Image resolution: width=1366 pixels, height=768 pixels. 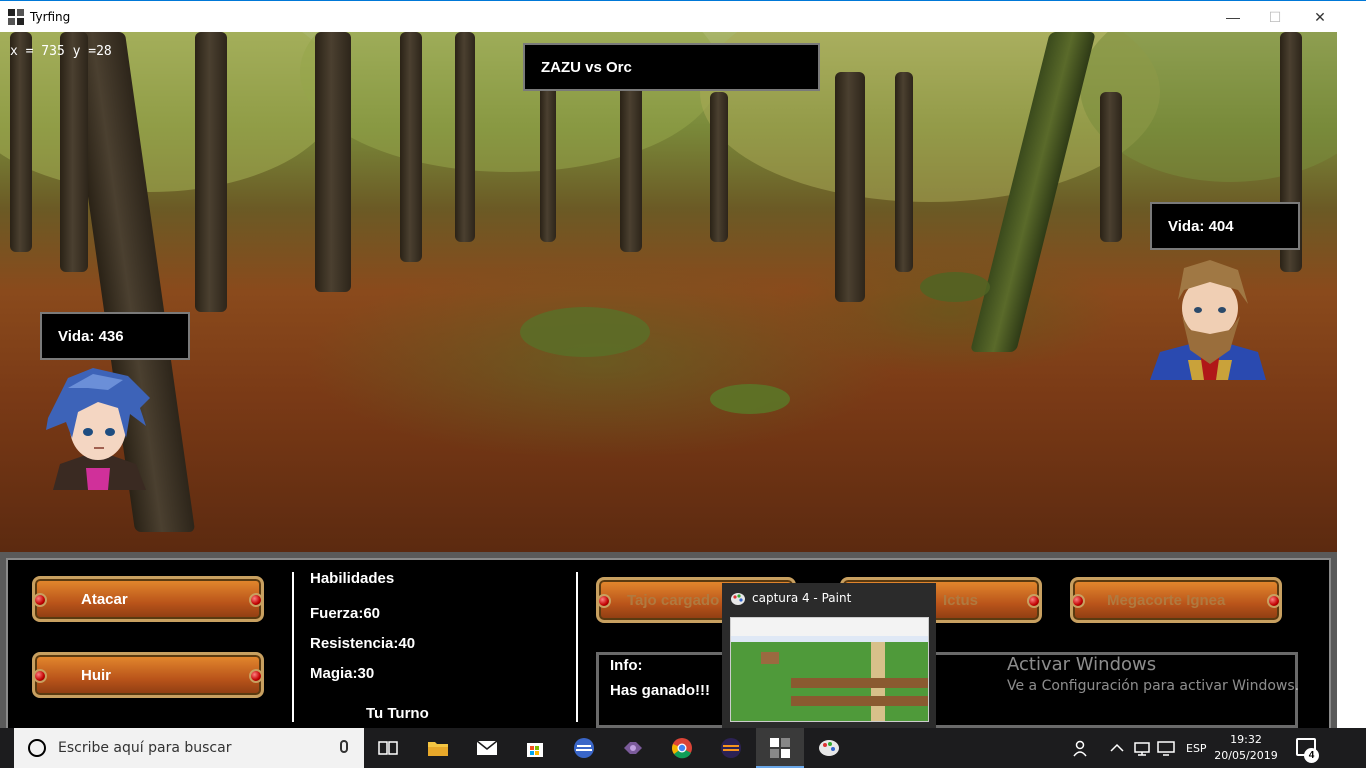 What do you see at coordinates (1351, 380) in the screenshot?
I see `window-edge` at bounding box center [1351, 380].